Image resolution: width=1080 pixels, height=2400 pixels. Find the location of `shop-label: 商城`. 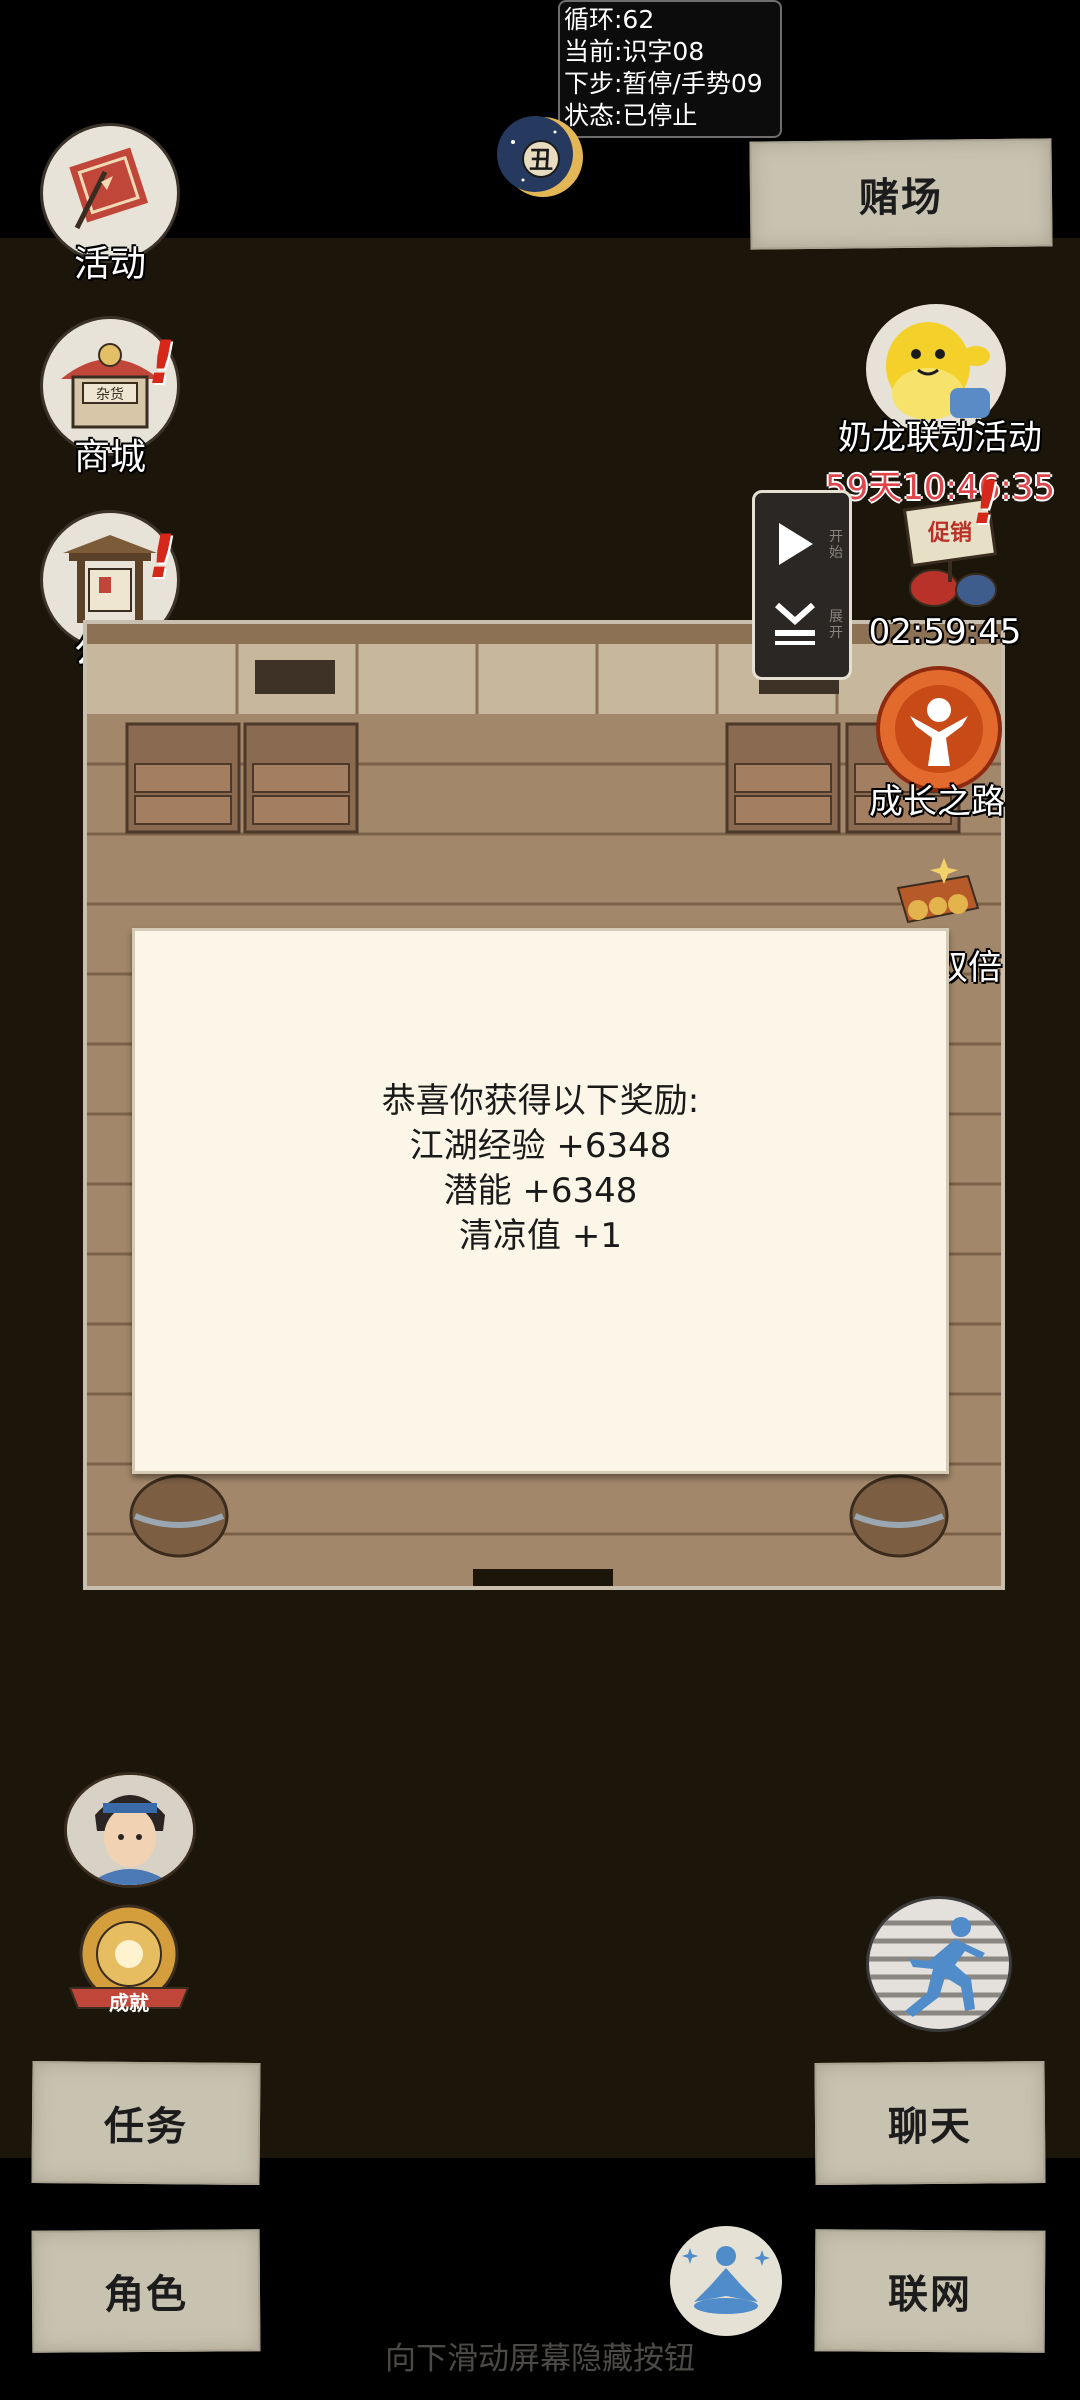

shop-label: 商城 is located at coordinates (109, 457).